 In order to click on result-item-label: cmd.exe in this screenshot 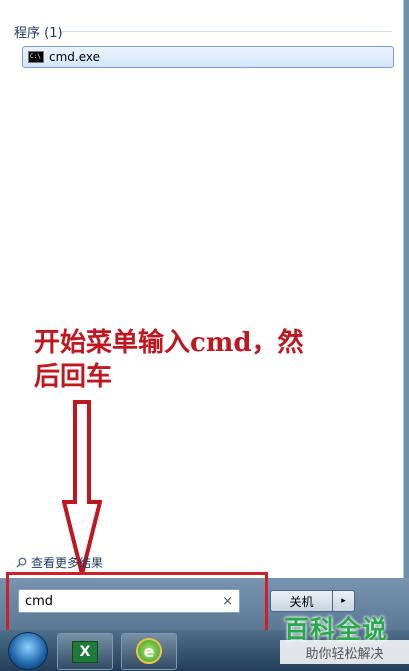, I will do `click(75, 57)`.